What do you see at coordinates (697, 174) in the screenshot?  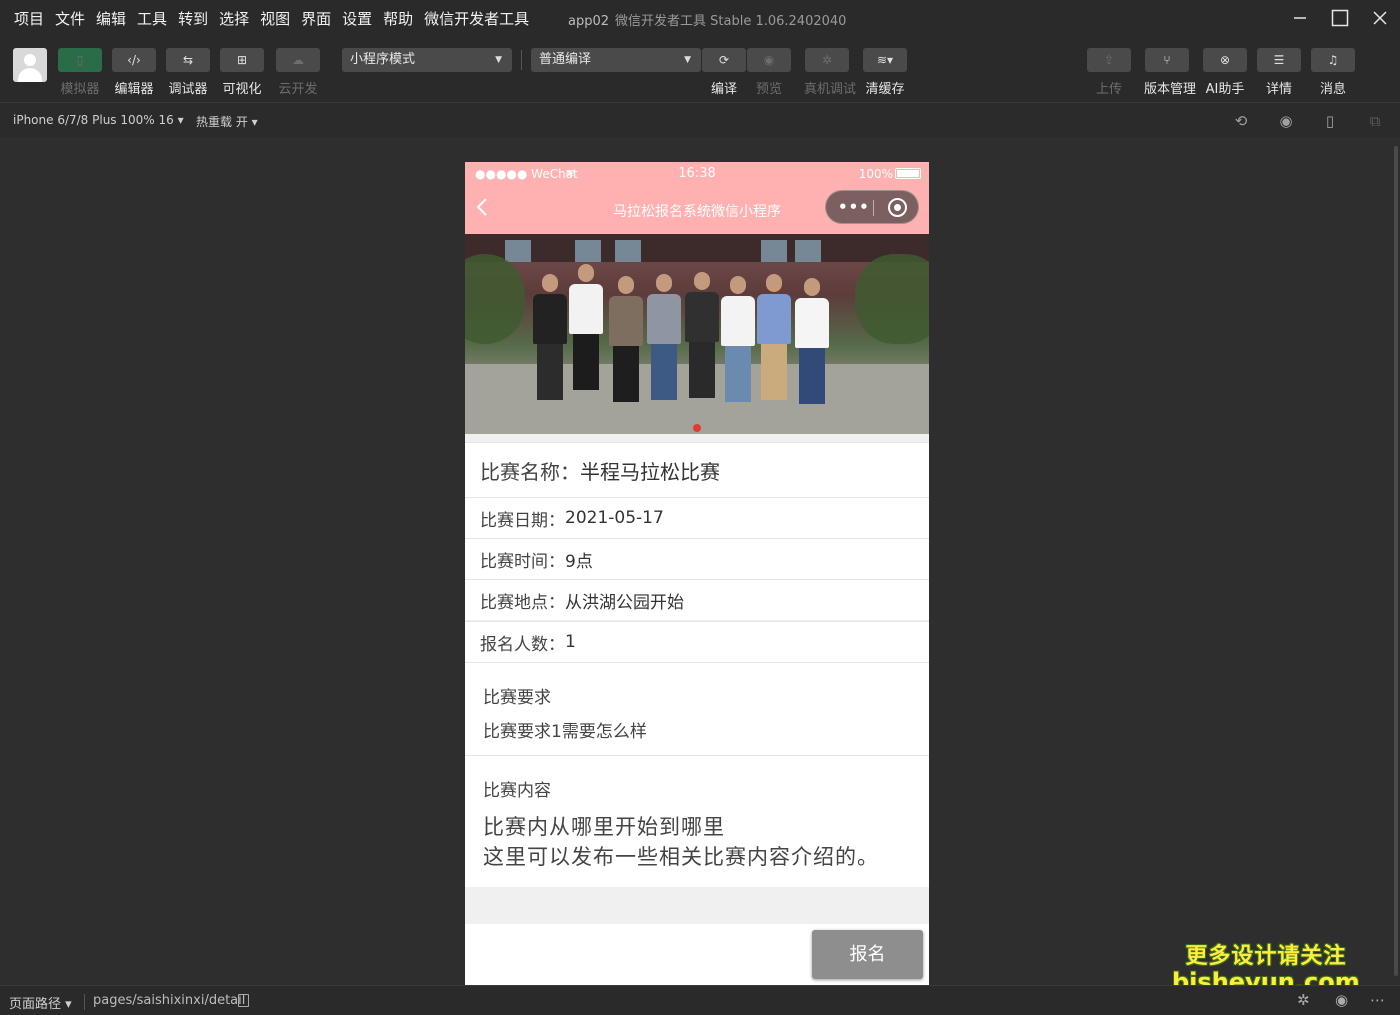 I see `phone-status-bar: ●●●●● WeChat ≋ 16:38 100%` at bounding box center [697, 174].